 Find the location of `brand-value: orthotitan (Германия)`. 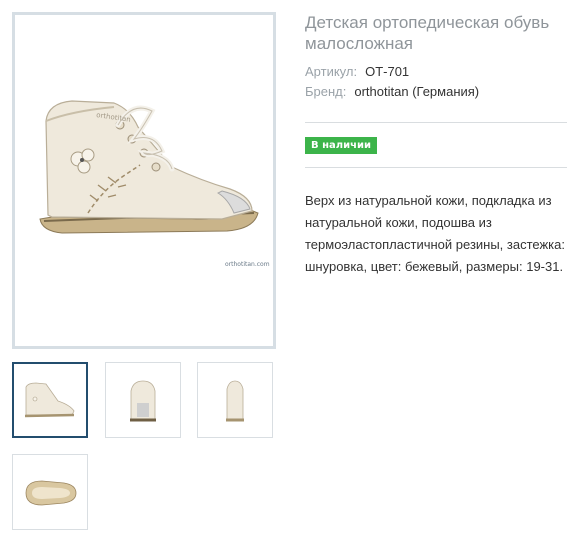

brand-value: orthotitan (Германия) is located at coordinates (416, 91).